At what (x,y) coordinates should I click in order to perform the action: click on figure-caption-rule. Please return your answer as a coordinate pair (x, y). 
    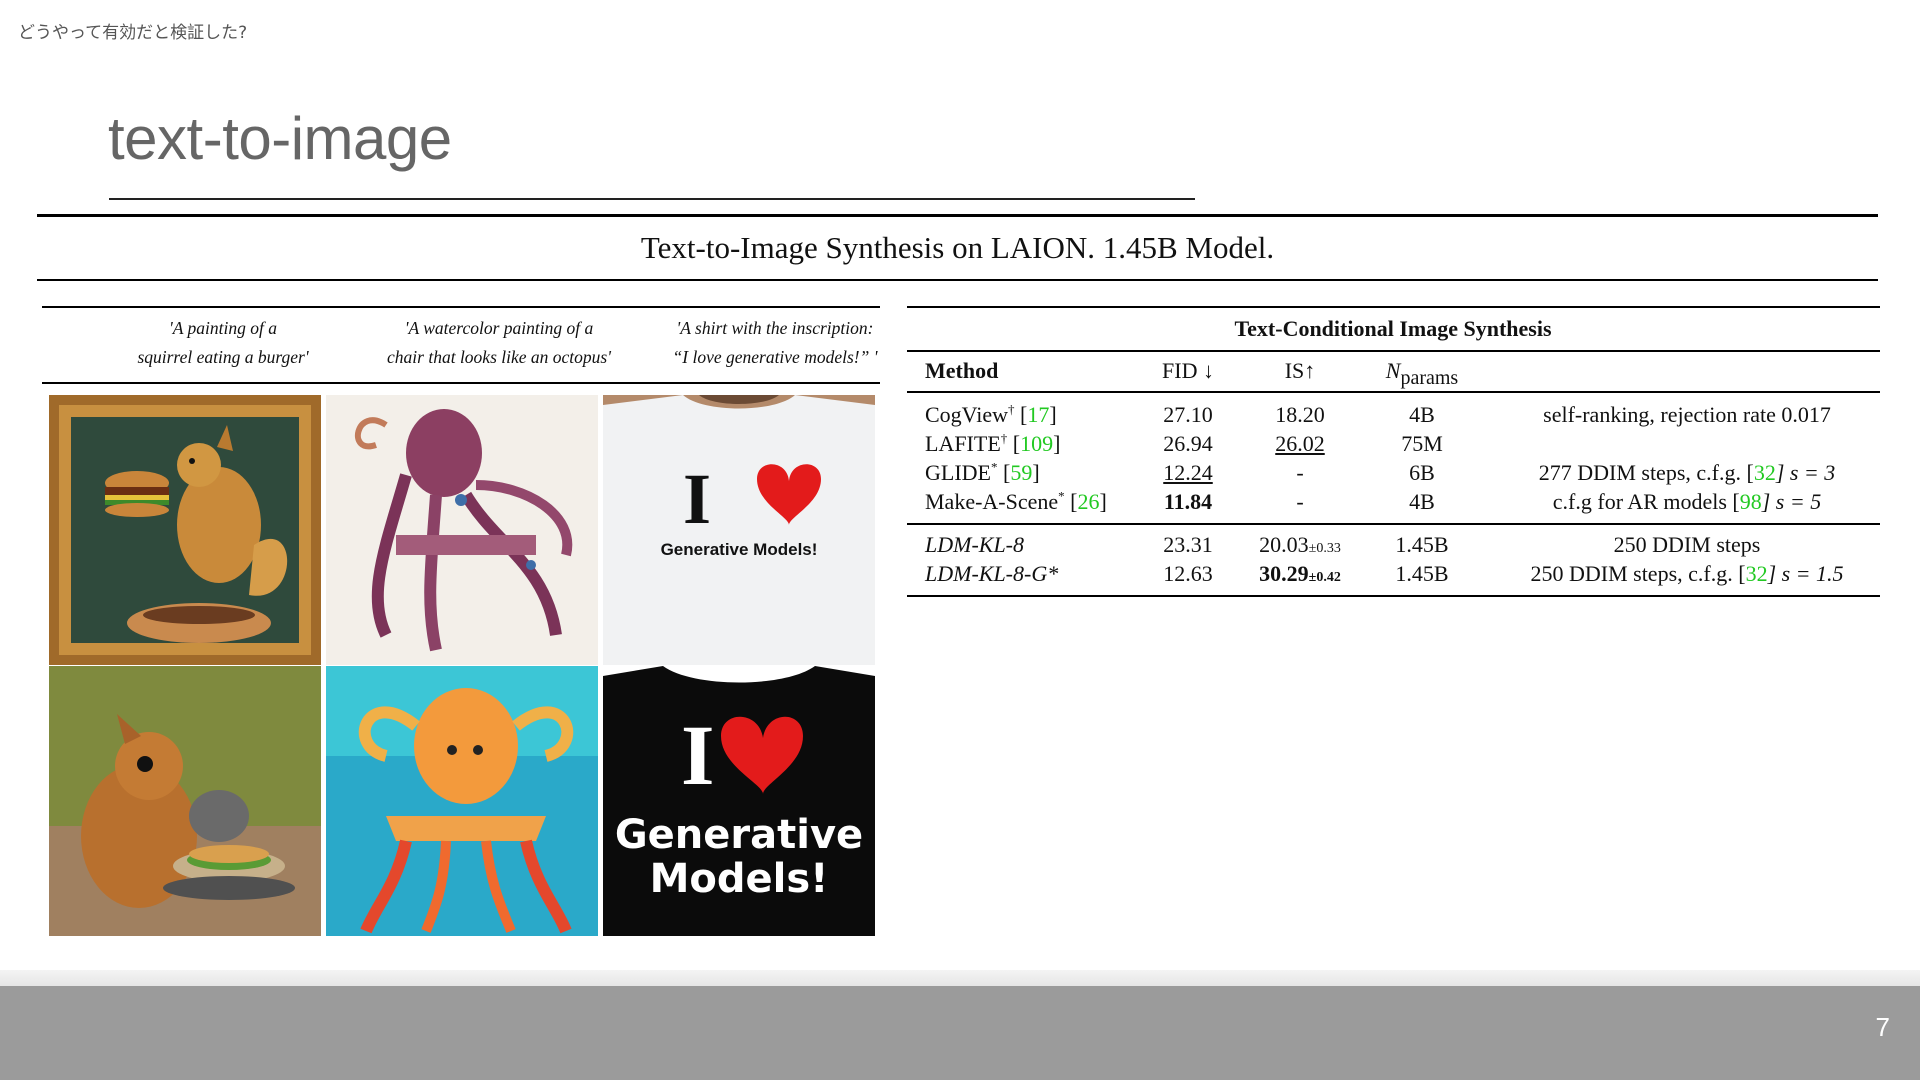
    Looking at the image, I should click on (957, 280).